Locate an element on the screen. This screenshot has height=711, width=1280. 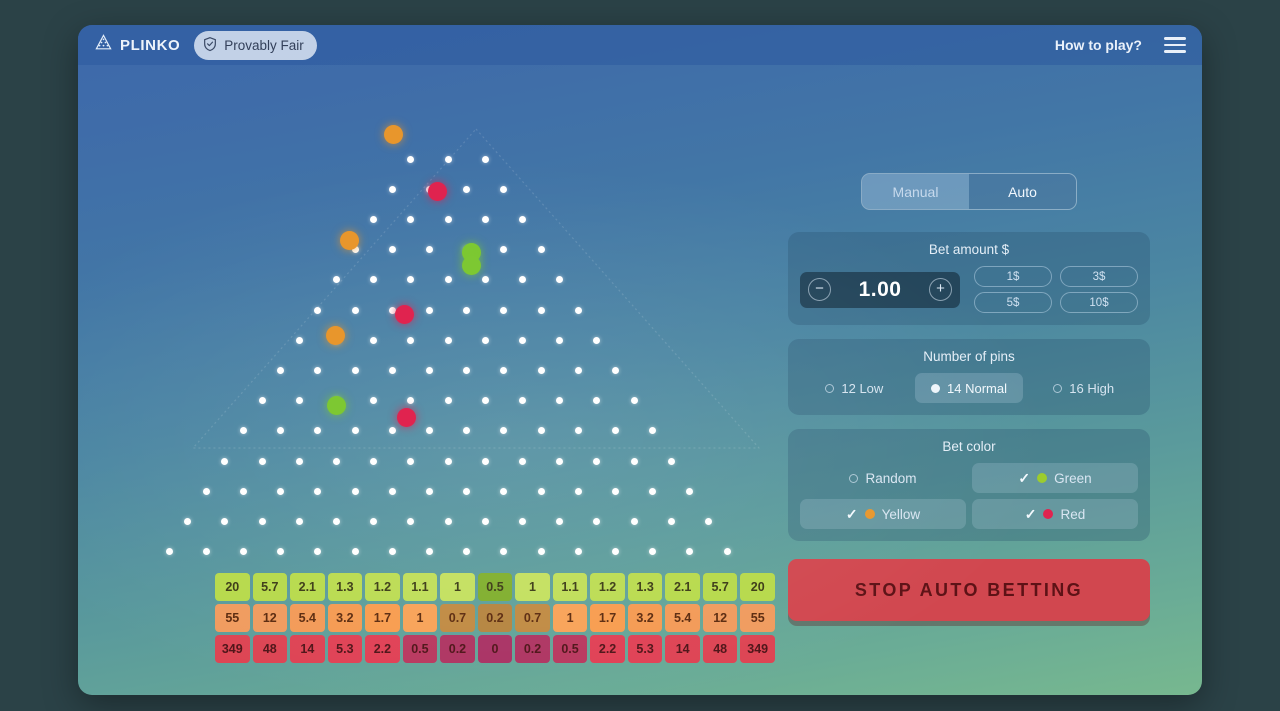
bet-amount-value: 1.00 is located at coordinates (880, 290).